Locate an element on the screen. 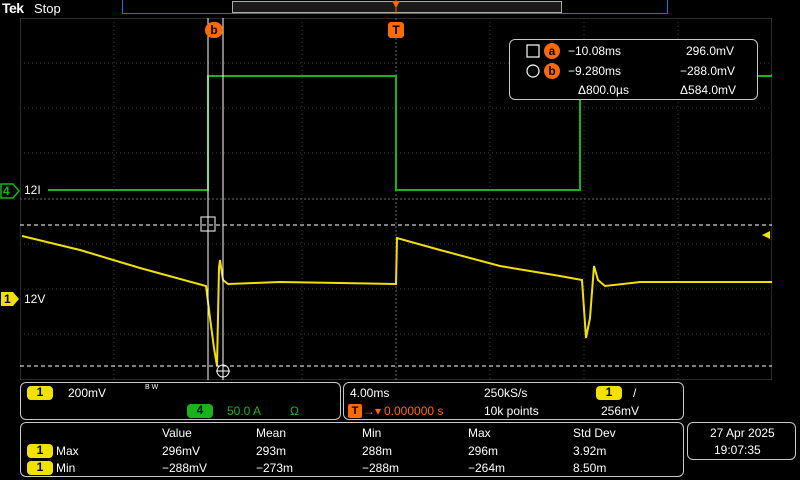 This screenshot has width=800, height=480. measurement-name: Min is located at coordinates (66, 468).